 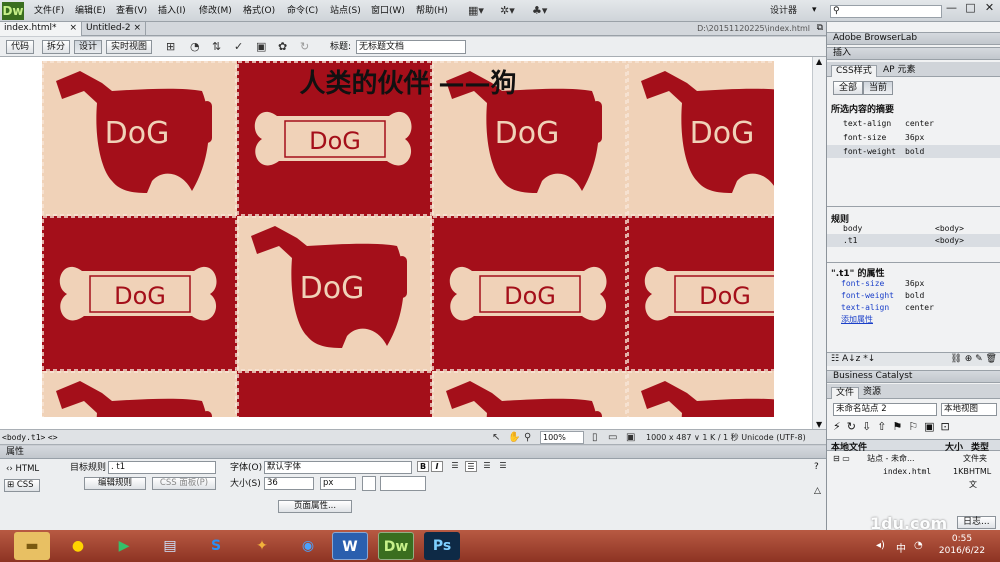 What do you see at coordinates (913, 123) in the screenshot?
I see `summary-row: text-align center` at bounding box center [913, 123].